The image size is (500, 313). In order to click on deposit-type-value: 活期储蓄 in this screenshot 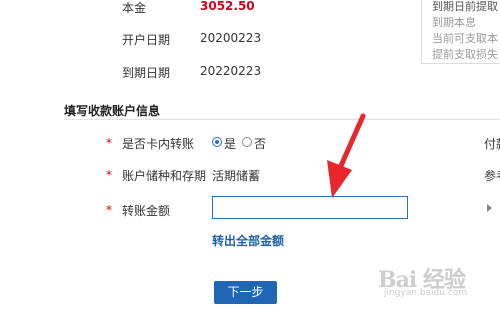, I will do `click(236, 176)`.